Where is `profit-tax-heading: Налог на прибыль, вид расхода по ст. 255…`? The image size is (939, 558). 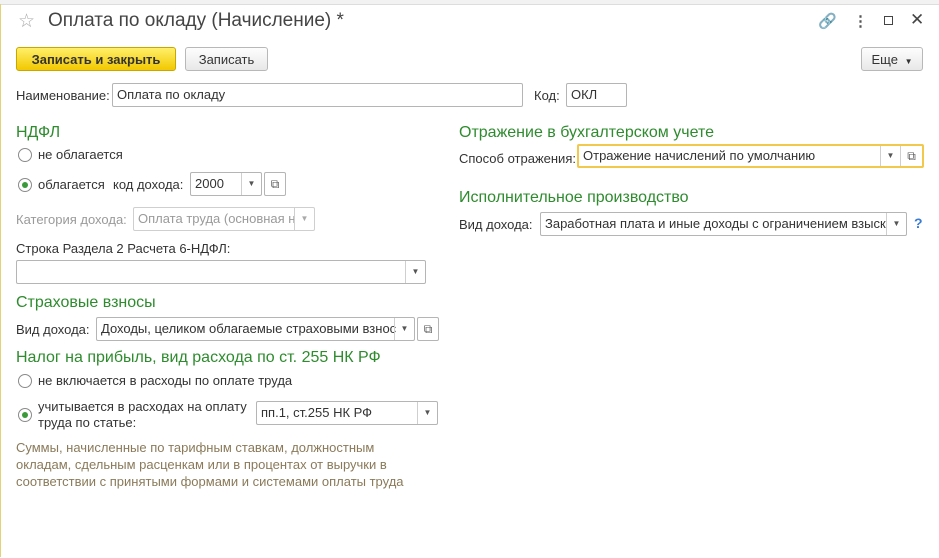
profit-tax-heading: Налог на прибыль, вид расхода по ст. 255… is located at coordinates (198, 357).